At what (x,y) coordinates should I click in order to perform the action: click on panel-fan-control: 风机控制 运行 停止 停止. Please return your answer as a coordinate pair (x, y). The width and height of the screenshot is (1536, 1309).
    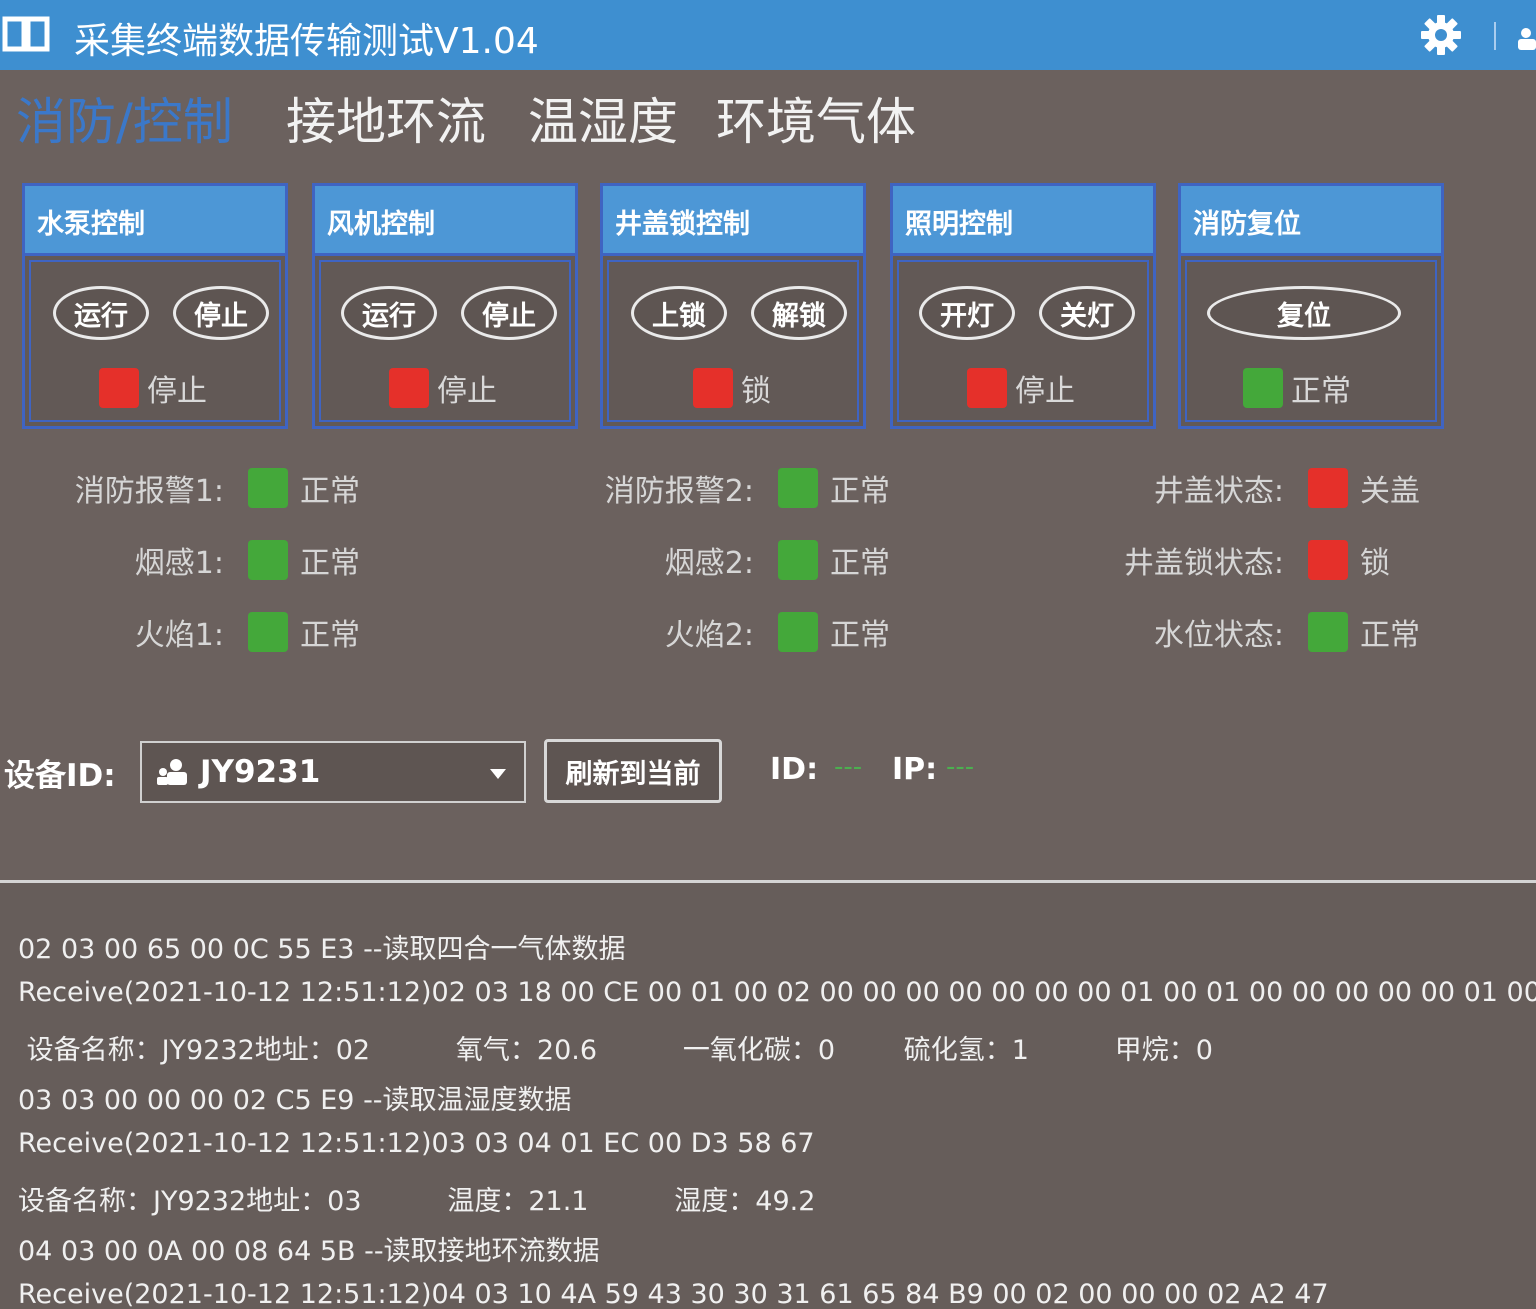
    Looking at the image, I should click on (445, 306).